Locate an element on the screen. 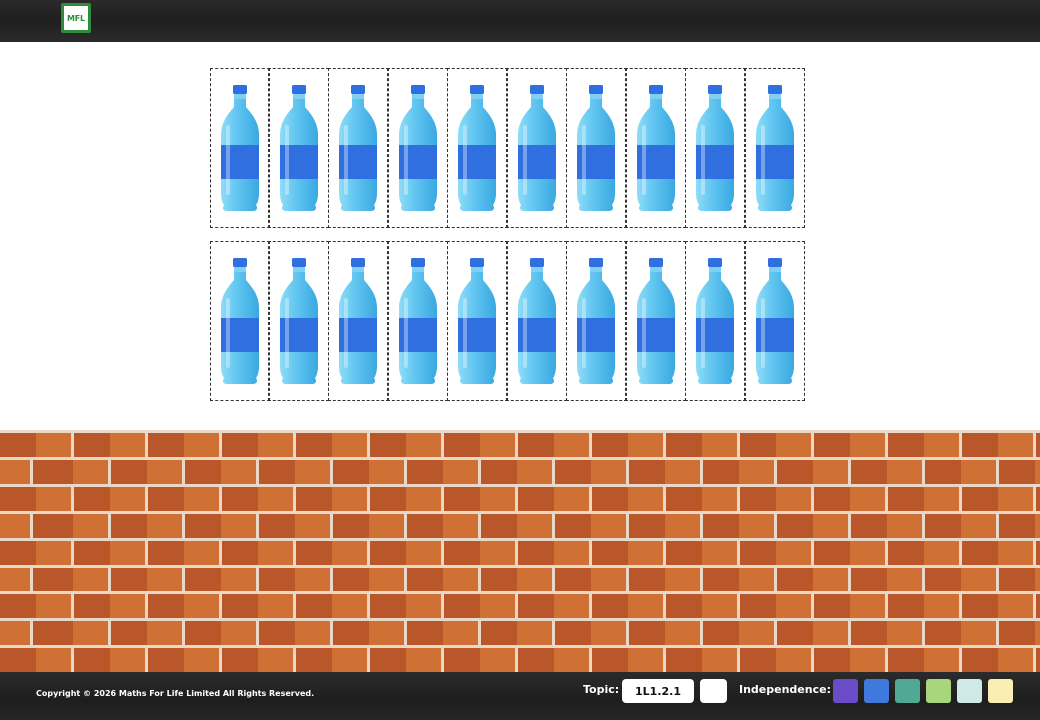 The height and width of the screenshot is (720, 1040). top-bar: MFL is located at coordinates (520, 21).